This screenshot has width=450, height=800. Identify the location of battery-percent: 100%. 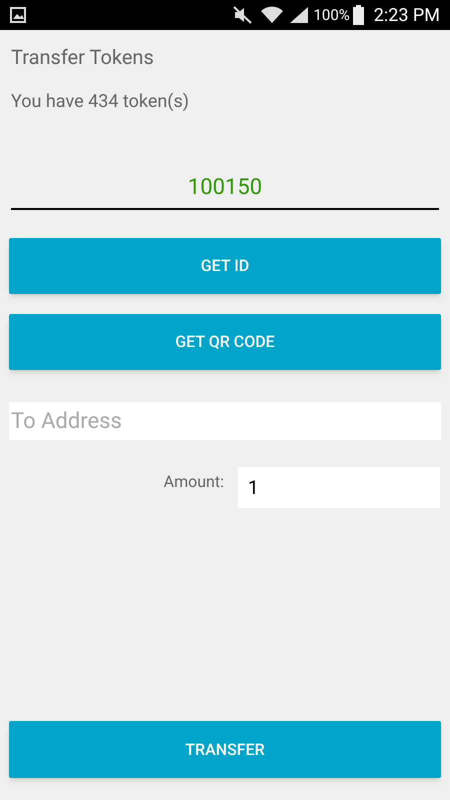
(331, 15).